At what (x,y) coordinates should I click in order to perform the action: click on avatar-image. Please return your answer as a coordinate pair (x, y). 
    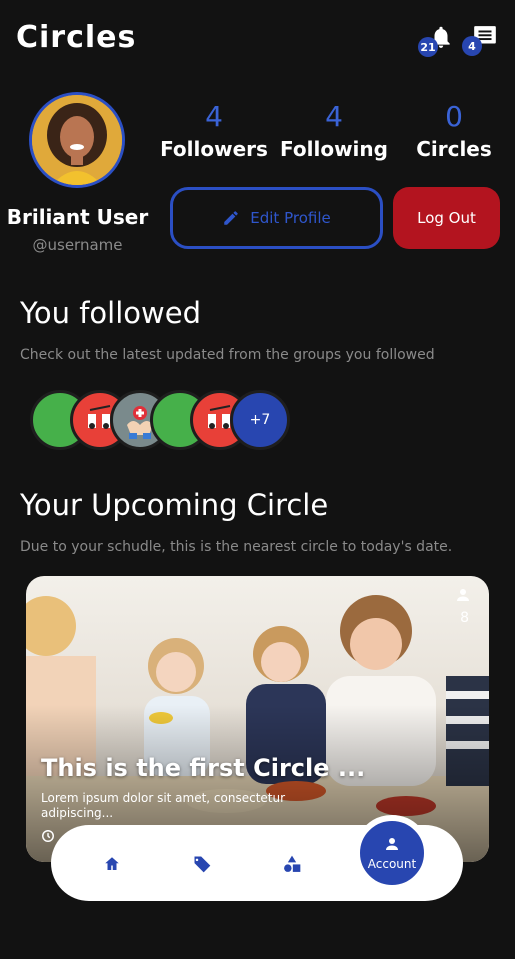
    Looking at the image, I should click on (77, 140).